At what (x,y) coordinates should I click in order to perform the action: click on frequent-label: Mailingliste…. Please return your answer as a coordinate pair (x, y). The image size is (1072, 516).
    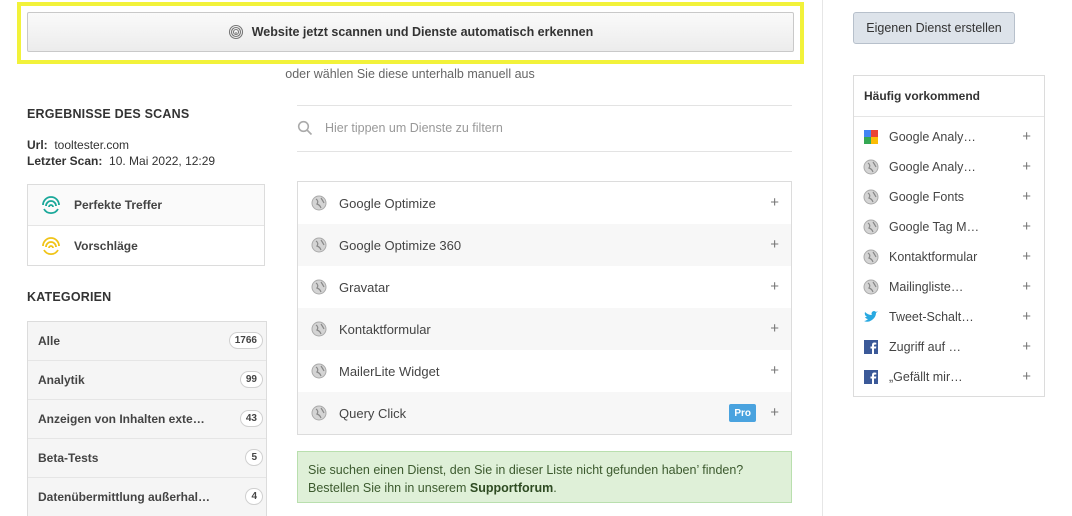
    Looking at the image, I should click on (926, 287).